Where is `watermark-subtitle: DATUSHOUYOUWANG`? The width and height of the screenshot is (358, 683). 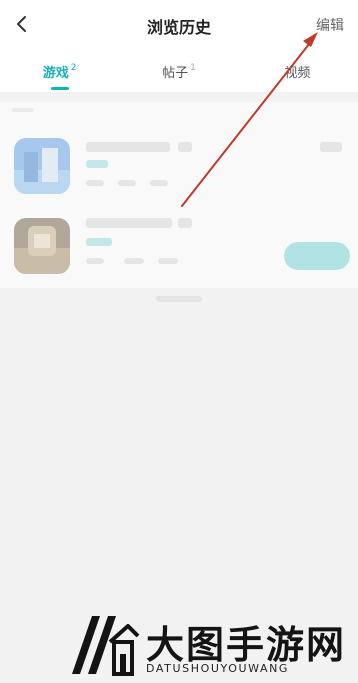
watermark-subtitle: DATUSHOUYOUWANG is located at coordinates (218, 668).